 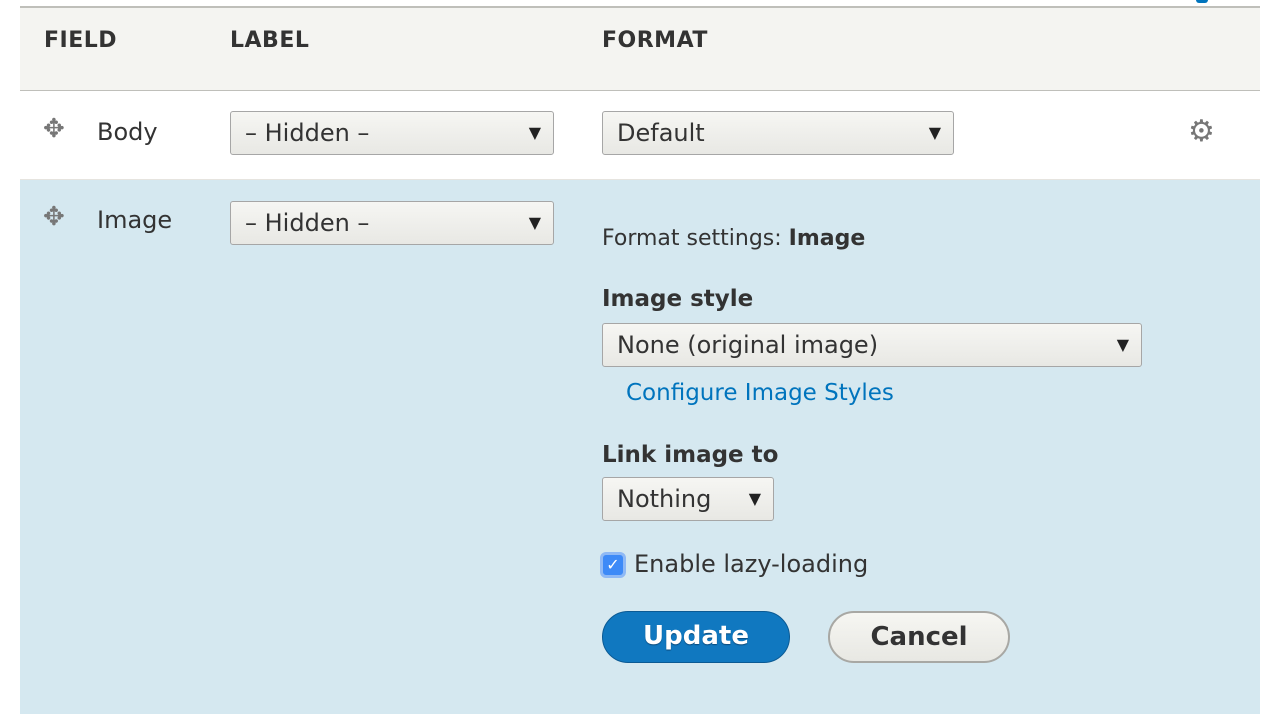 I want to click on gear-icon: ⚙, so click(x=1201, y=131).